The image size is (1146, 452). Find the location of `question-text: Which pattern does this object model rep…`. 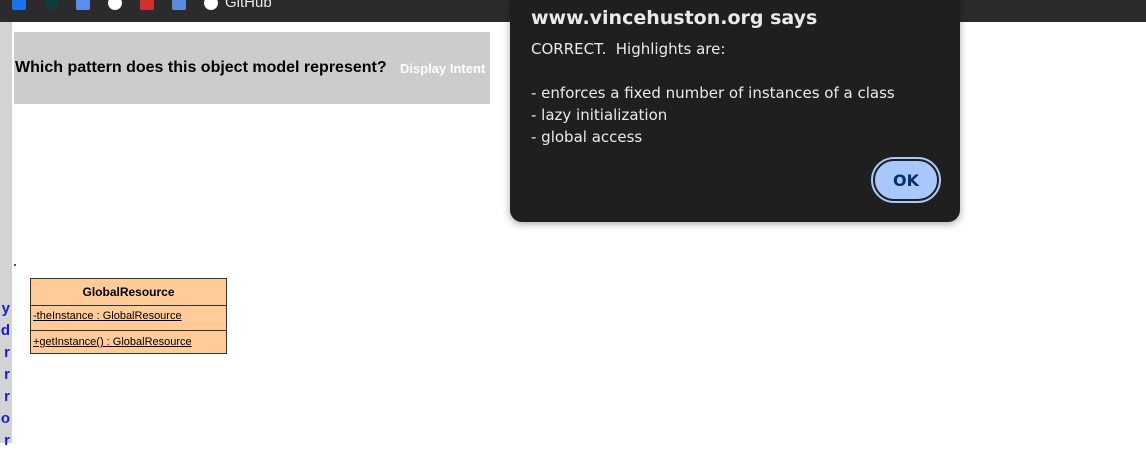

question-text: Which pattern does this object model rep… is located at coordinates (201, 67).